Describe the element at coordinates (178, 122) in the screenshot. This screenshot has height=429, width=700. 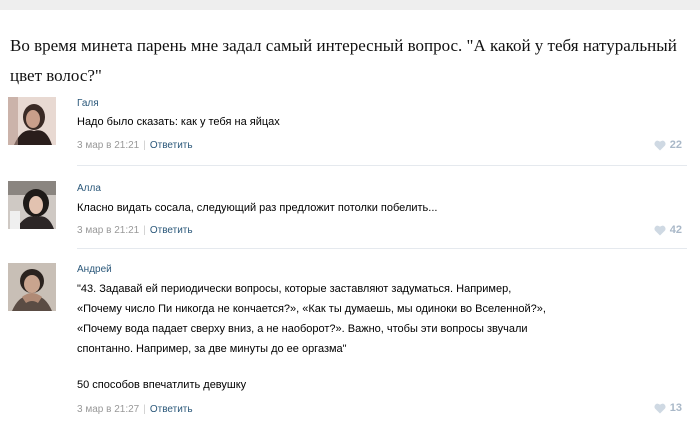
I see `comment-text: Надо было сказать: как у тебя на яйцах` at that location.